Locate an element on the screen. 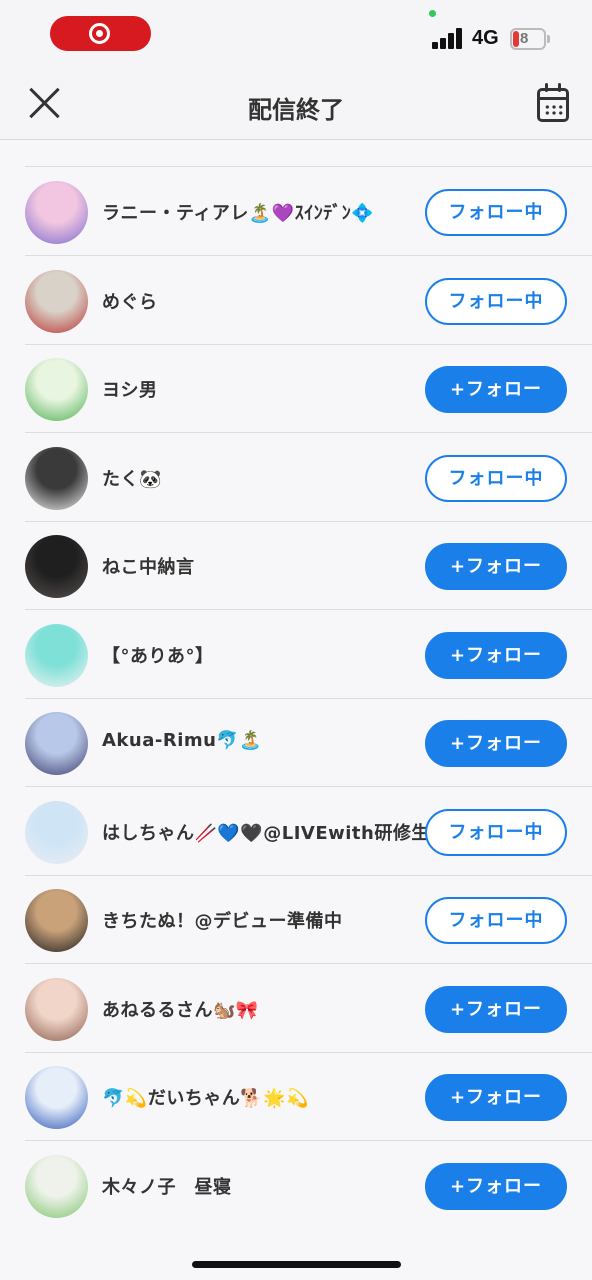  list-item: たく🐼 フォロー中 is located at coordinates (308, 478).